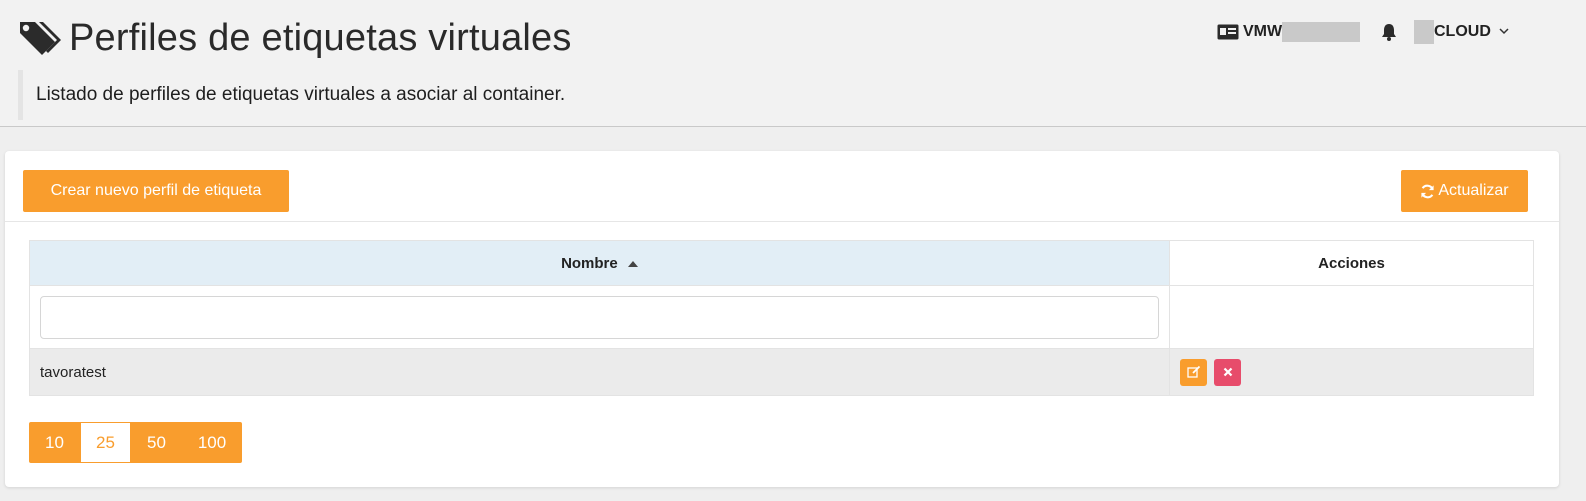 This screenshot has height=501, width=1586. What do you see at coordinates (1473, 190) in the screenshot?
I see `refresh-label: Actualizar` at bounding box center [1473, 190].